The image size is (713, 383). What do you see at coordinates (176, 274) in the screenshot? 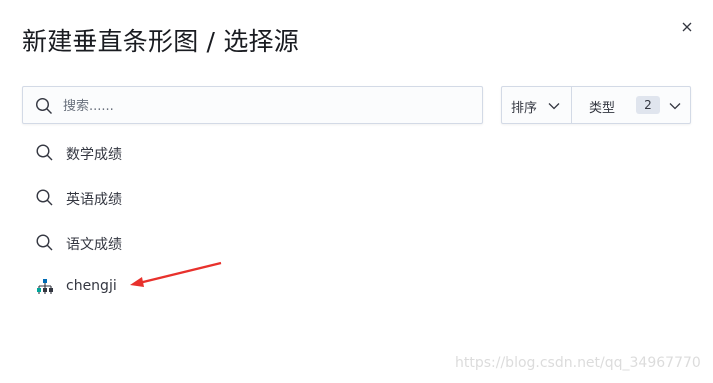
I see `annotation-arrow` at bounding box center [176, 274].